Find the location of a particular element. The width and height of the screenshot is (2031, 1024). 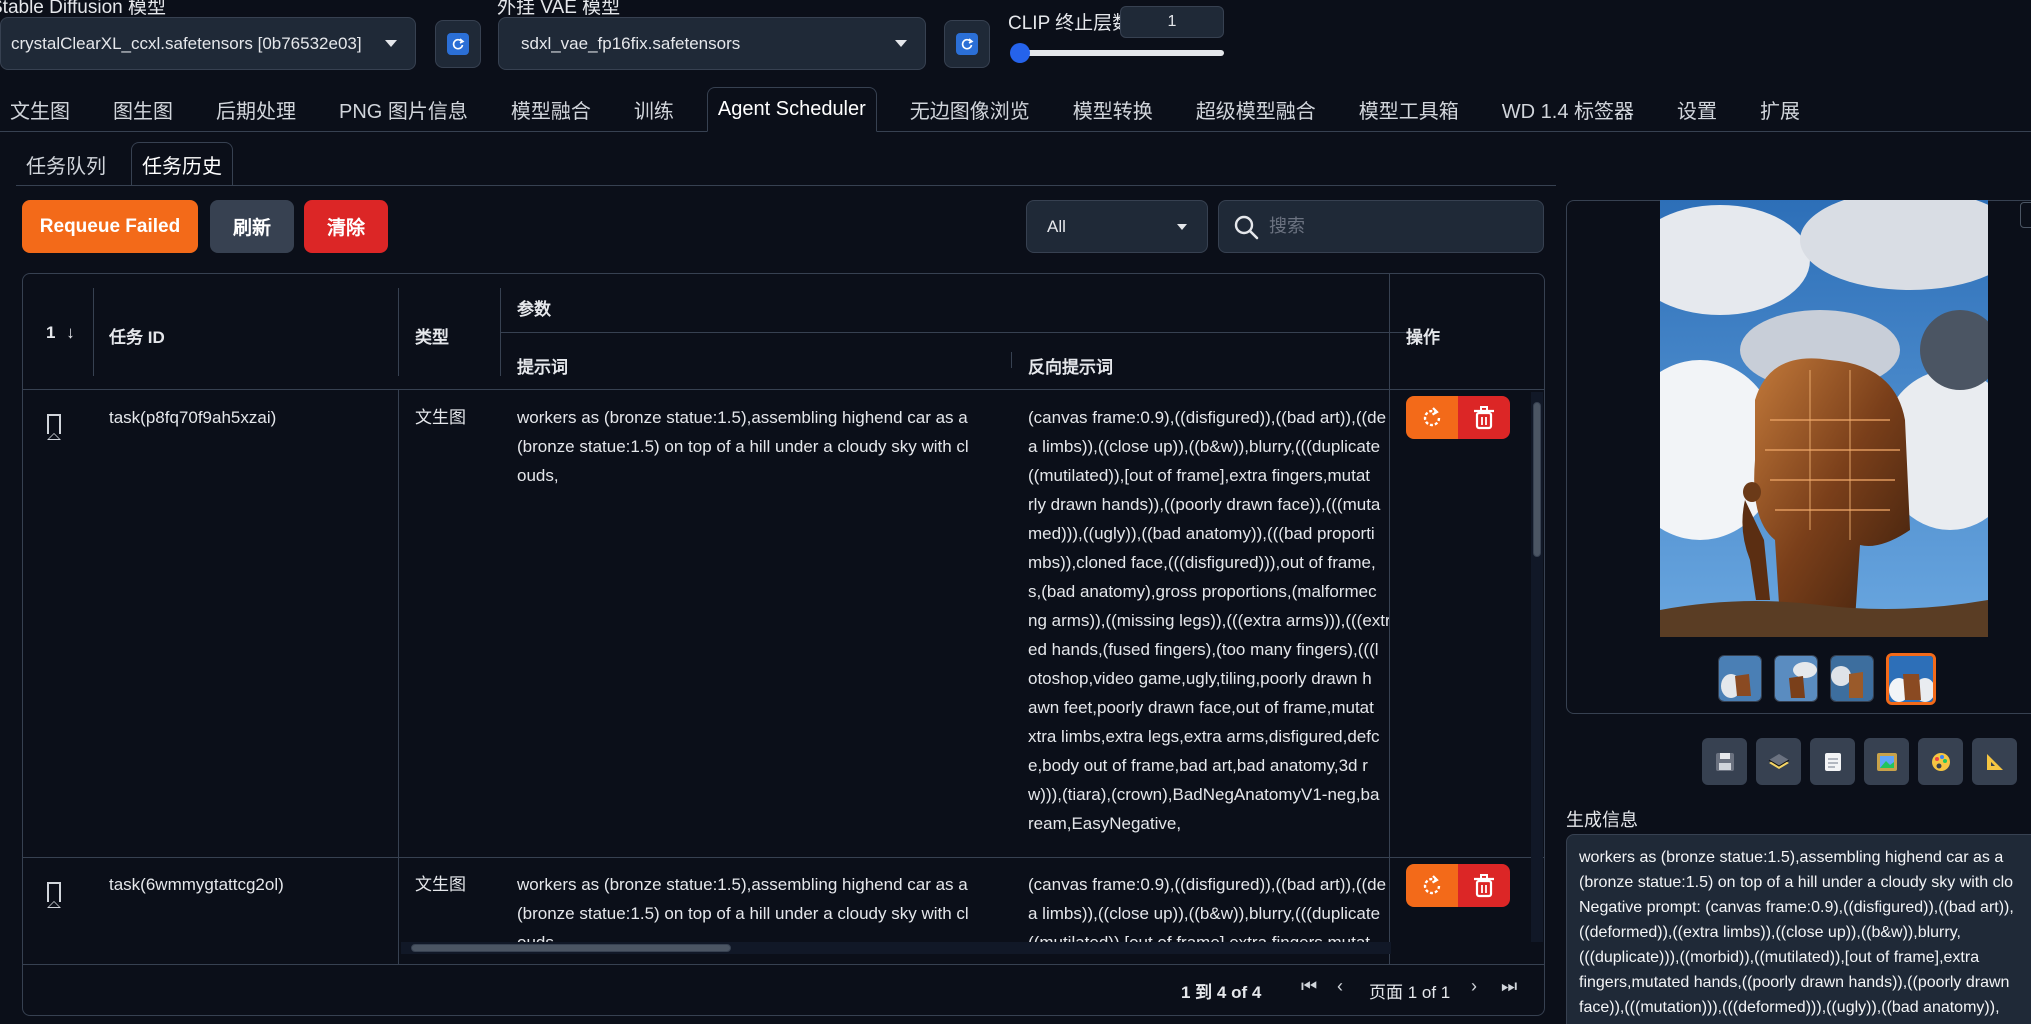

prev-page-icon: ‹ is located at coordinates (1340, 986).